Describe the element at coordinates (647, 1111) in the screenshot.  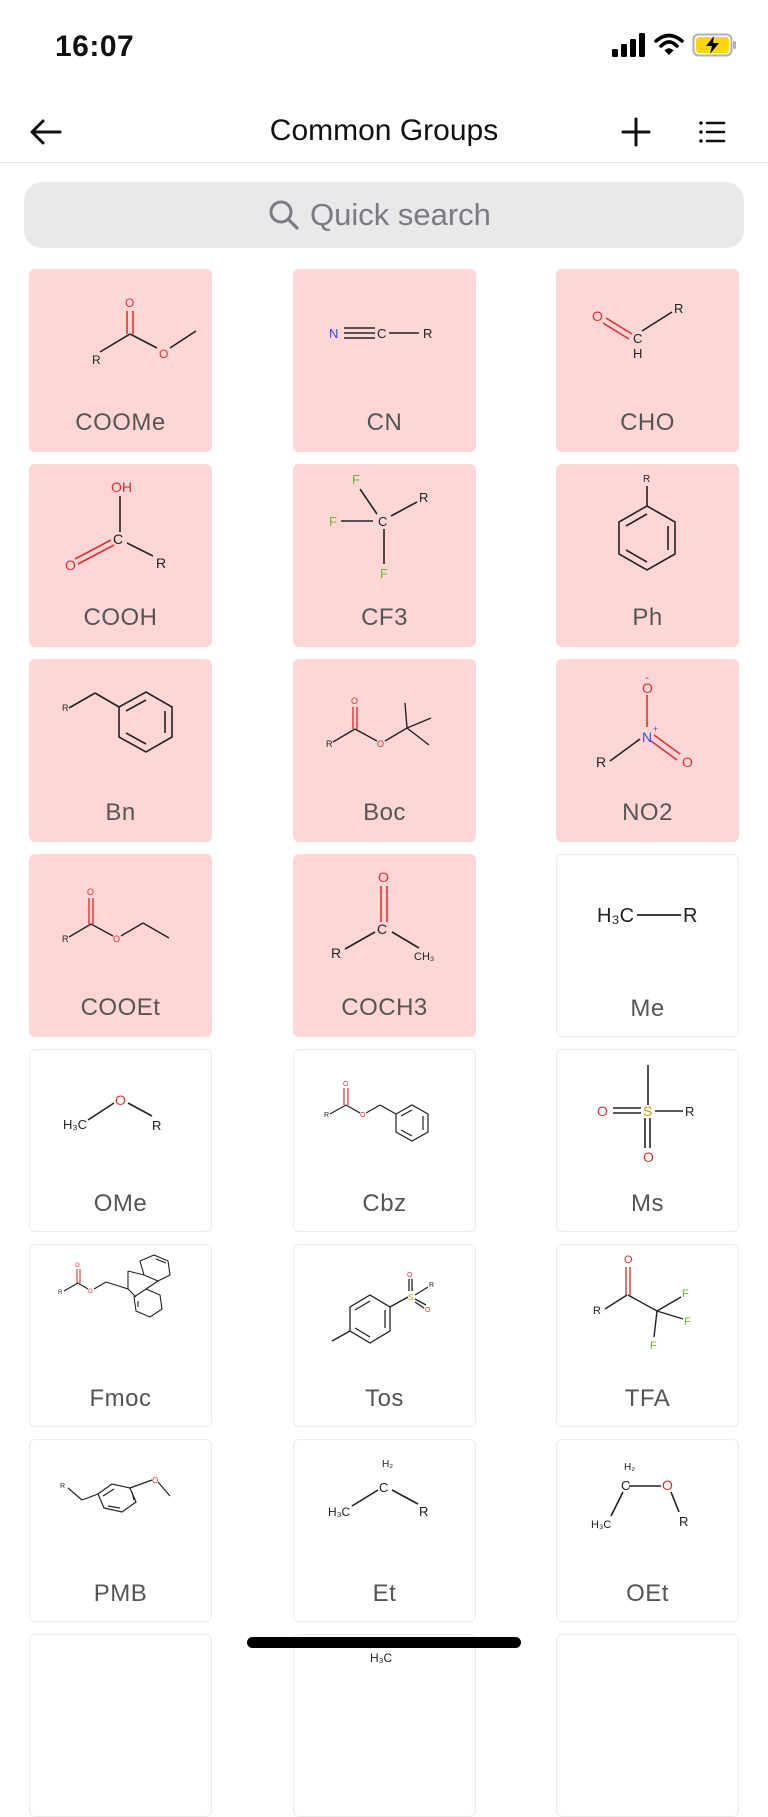
I see `atom-s: S` at that location.